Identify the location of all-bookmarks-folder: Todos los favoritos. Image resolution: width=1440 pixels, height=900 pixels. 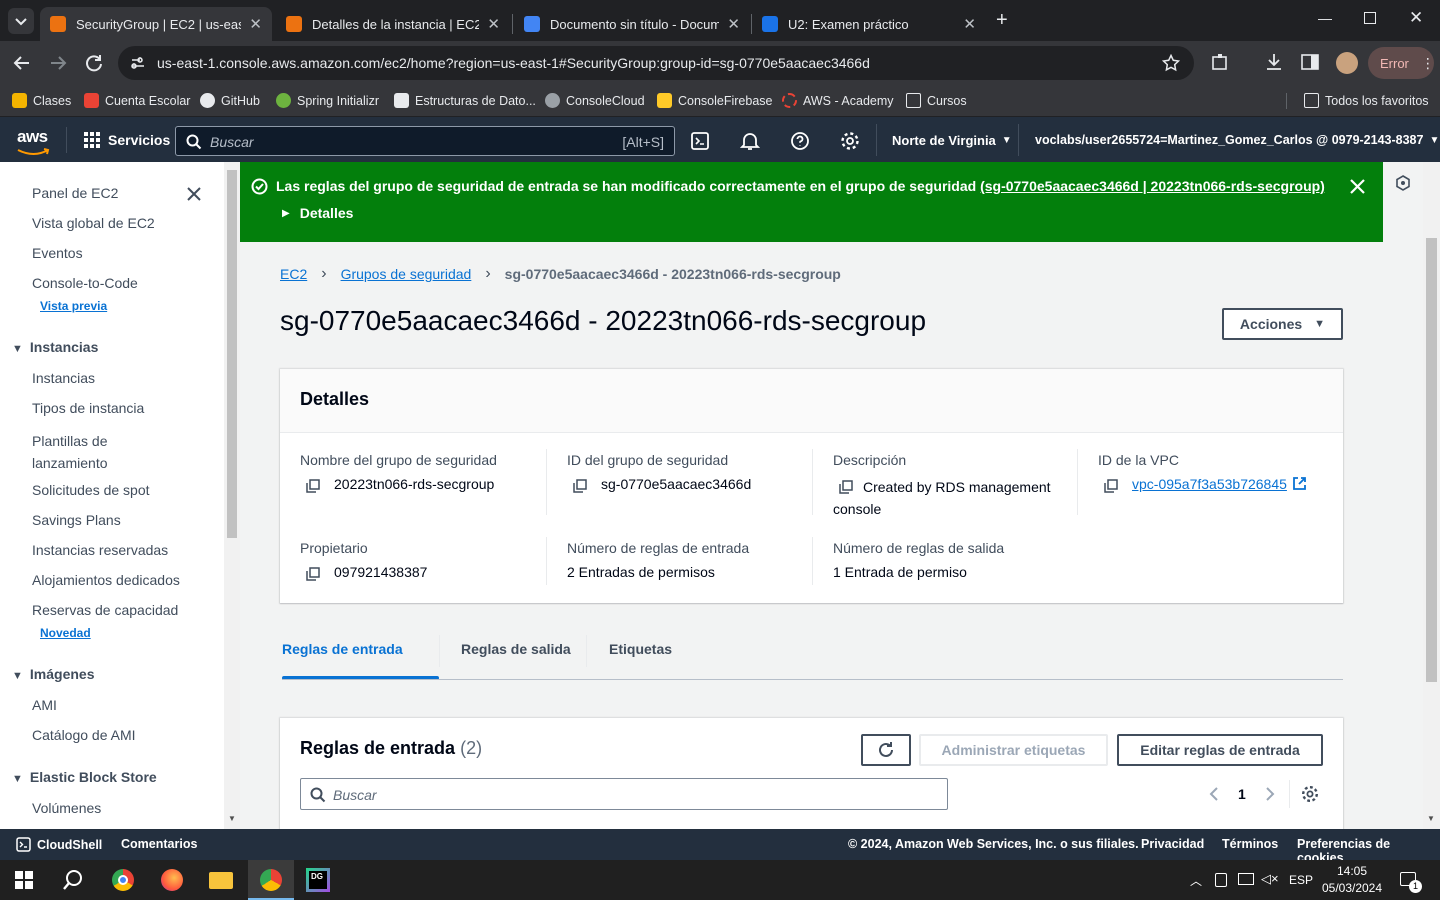
(1366, 100).